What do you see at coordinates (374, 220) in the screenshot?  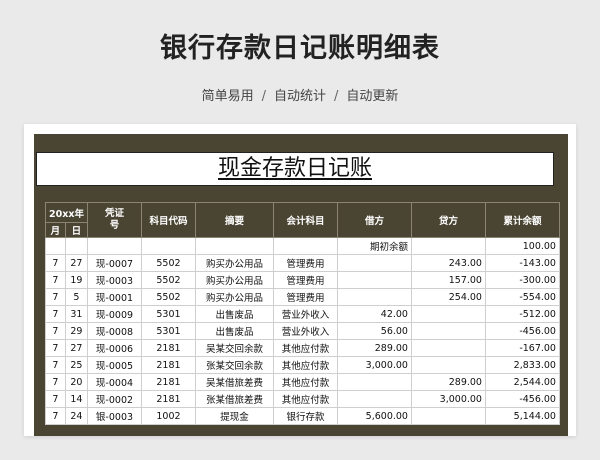 I see `header-debit: 借方` at bounding box center [374, 220].